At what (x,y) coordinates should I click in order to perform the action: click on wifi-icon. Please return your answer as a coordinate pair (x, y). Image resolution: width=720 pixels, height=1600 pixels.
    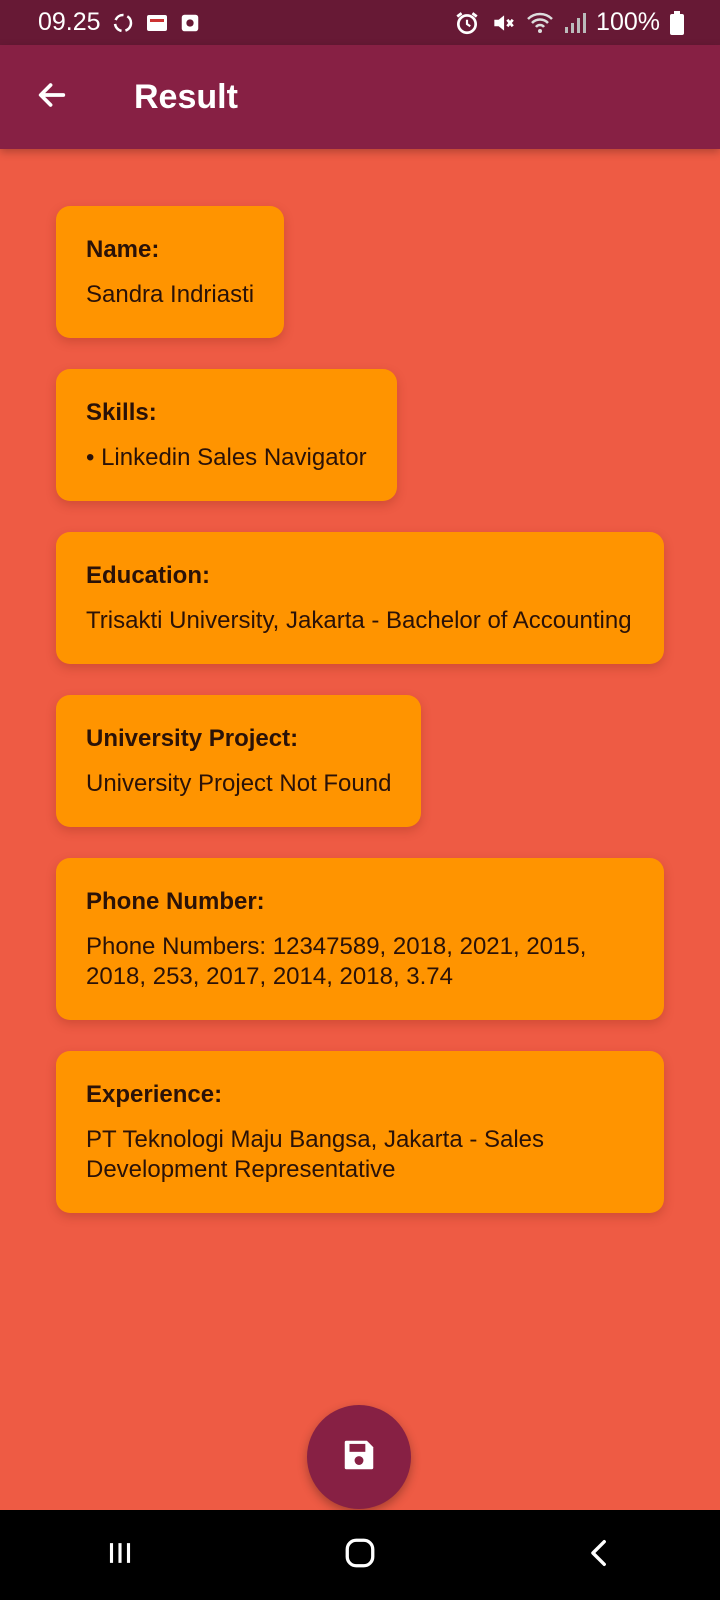
    Looking at the image, I should click on (540, 23).